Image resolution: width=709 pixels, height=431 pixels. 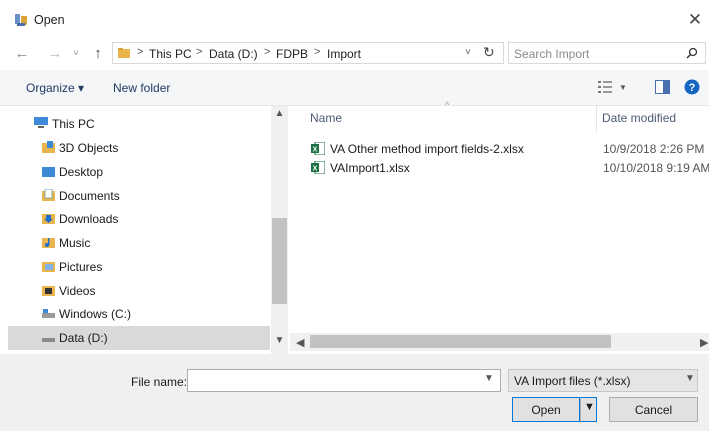 What do you see at coordinates (77, 291) in the screenshot?
I see `tree-label: Videos` at bounding box center [77, 291].